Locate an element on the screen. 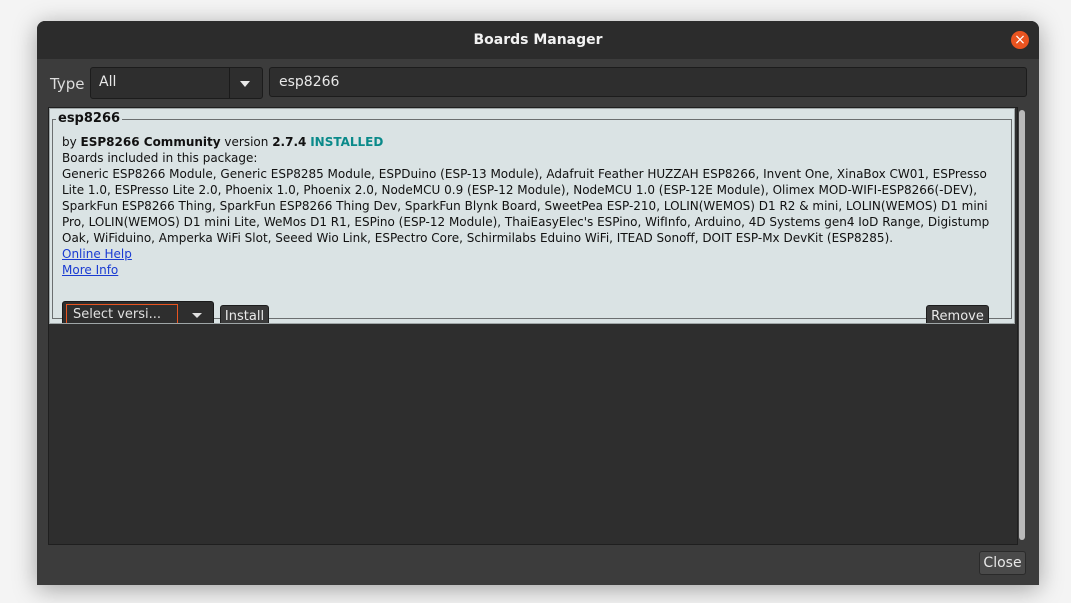 The image size is (1071, 603). title-bar: Boards Manager × is located at coordinates (538, 40).